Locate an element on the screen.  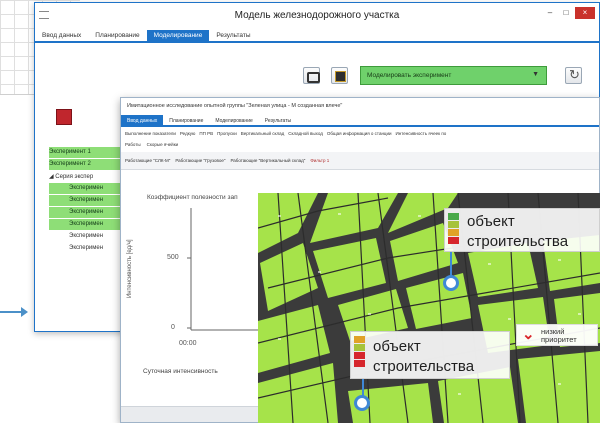
priority-badge: ⌄ низкий приоритет is located at coordinates (557, 335).